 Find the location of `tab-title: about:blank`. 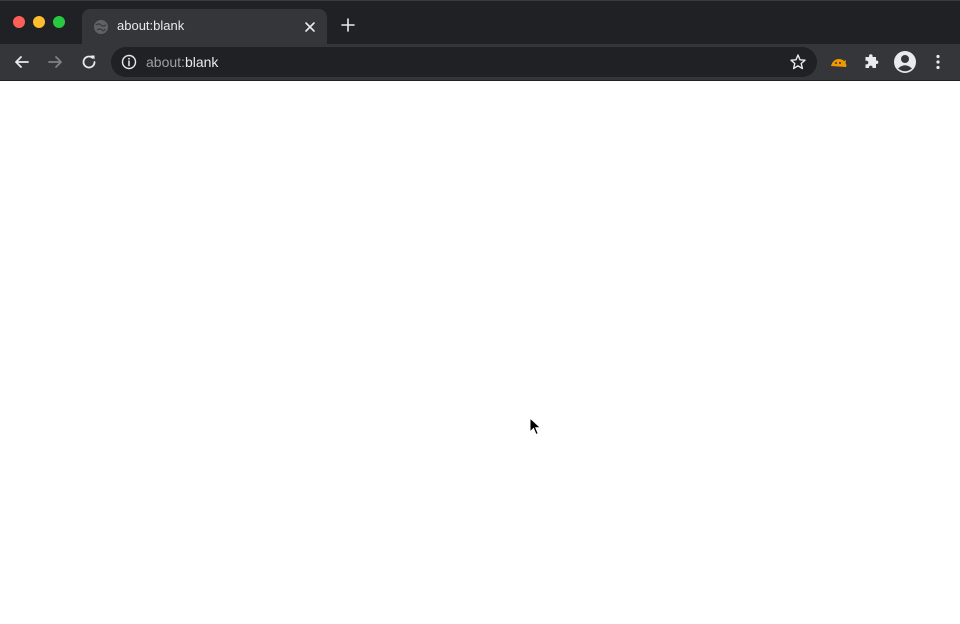

tab-title: about:blank is located at coordinates (151, 25).